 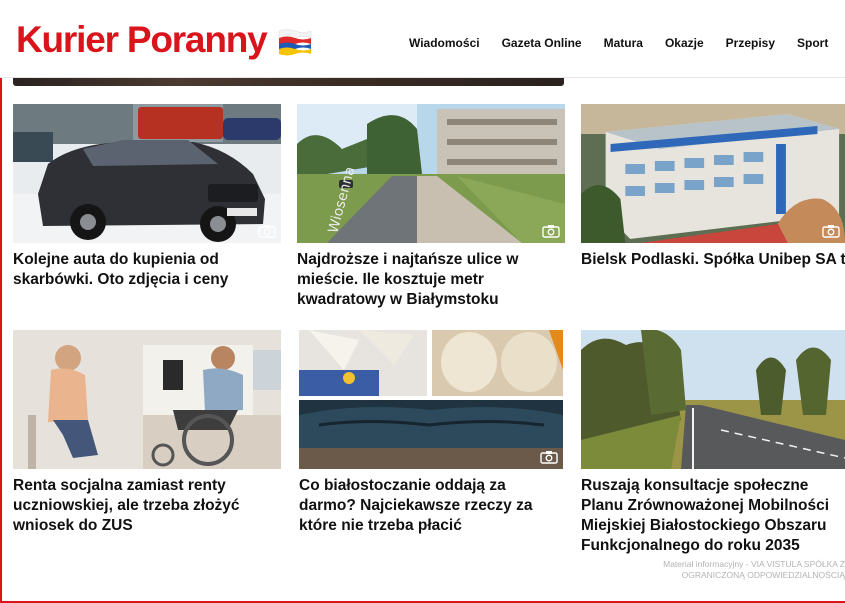 I want to click on poland-ukraine-flag-icon, so click(x=294, y=42).